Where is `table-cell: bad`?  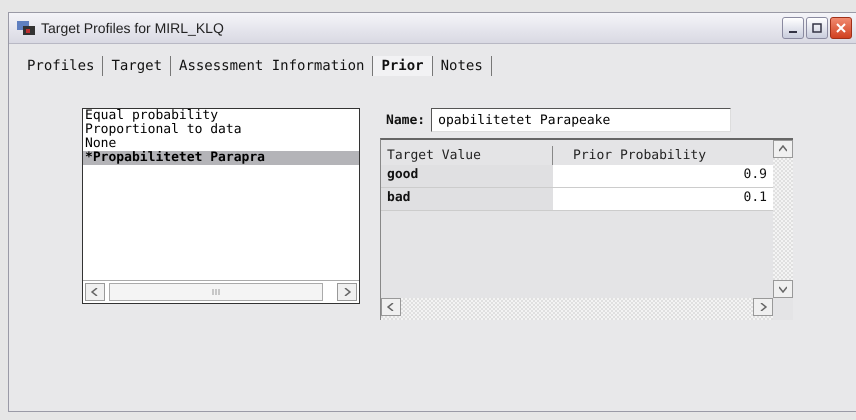 table-cell: bad is located at coordinates (467, 199).